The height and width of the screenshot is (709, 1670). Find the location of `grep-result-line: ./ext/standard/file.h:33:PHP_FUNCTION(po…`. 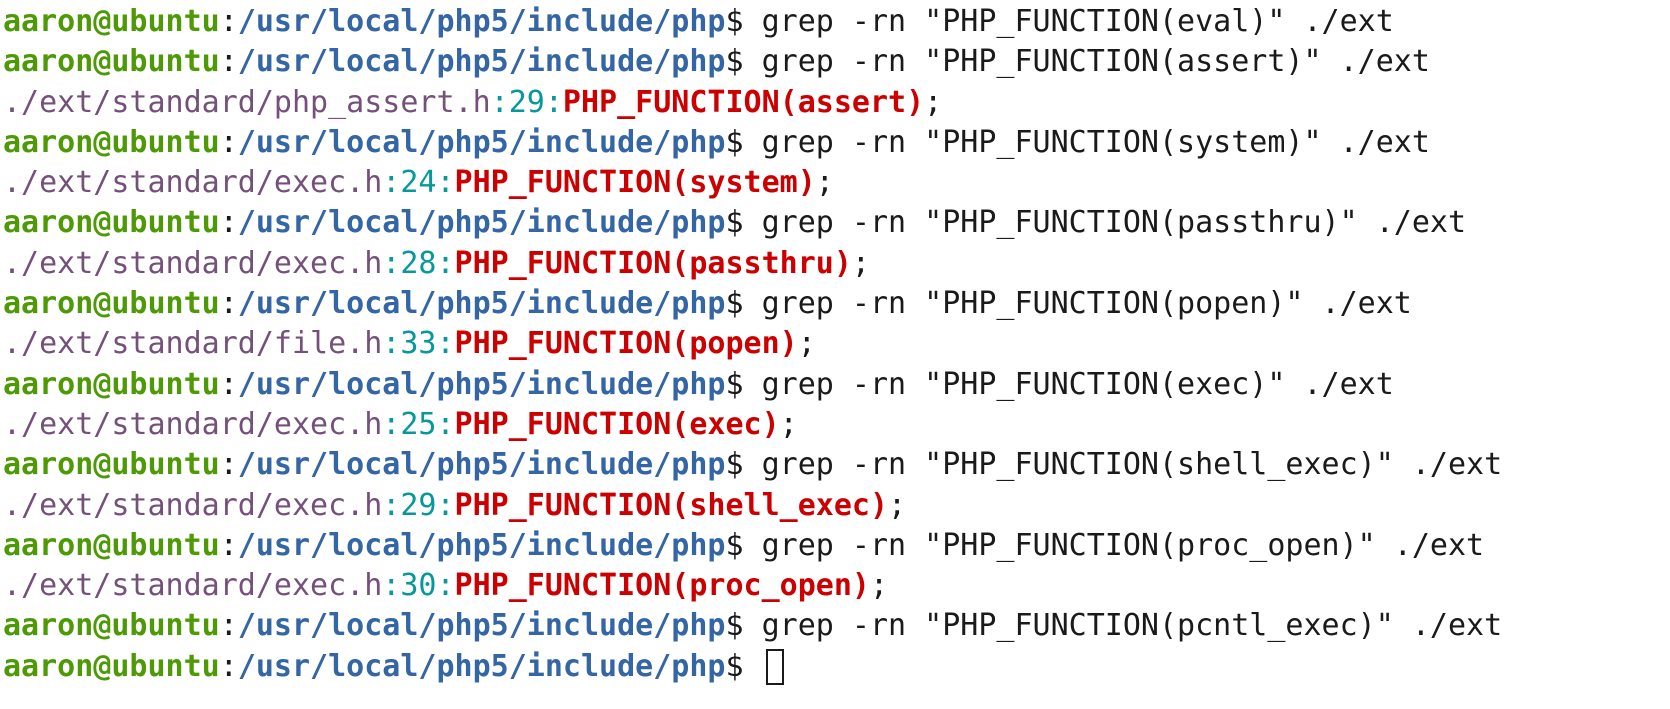

grep-result-line: ./ext/standard/file.h:33:PHP_FUNCTION(po… is located at coordinates (836, 344).